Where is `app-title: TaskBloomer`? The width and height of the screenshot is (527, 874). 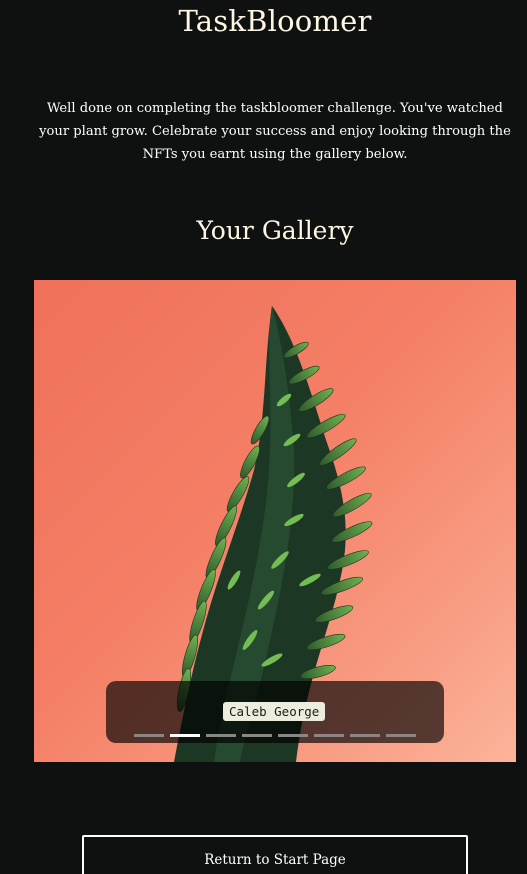 app-title: TaskBloomer is located at coordinates (275, 21).